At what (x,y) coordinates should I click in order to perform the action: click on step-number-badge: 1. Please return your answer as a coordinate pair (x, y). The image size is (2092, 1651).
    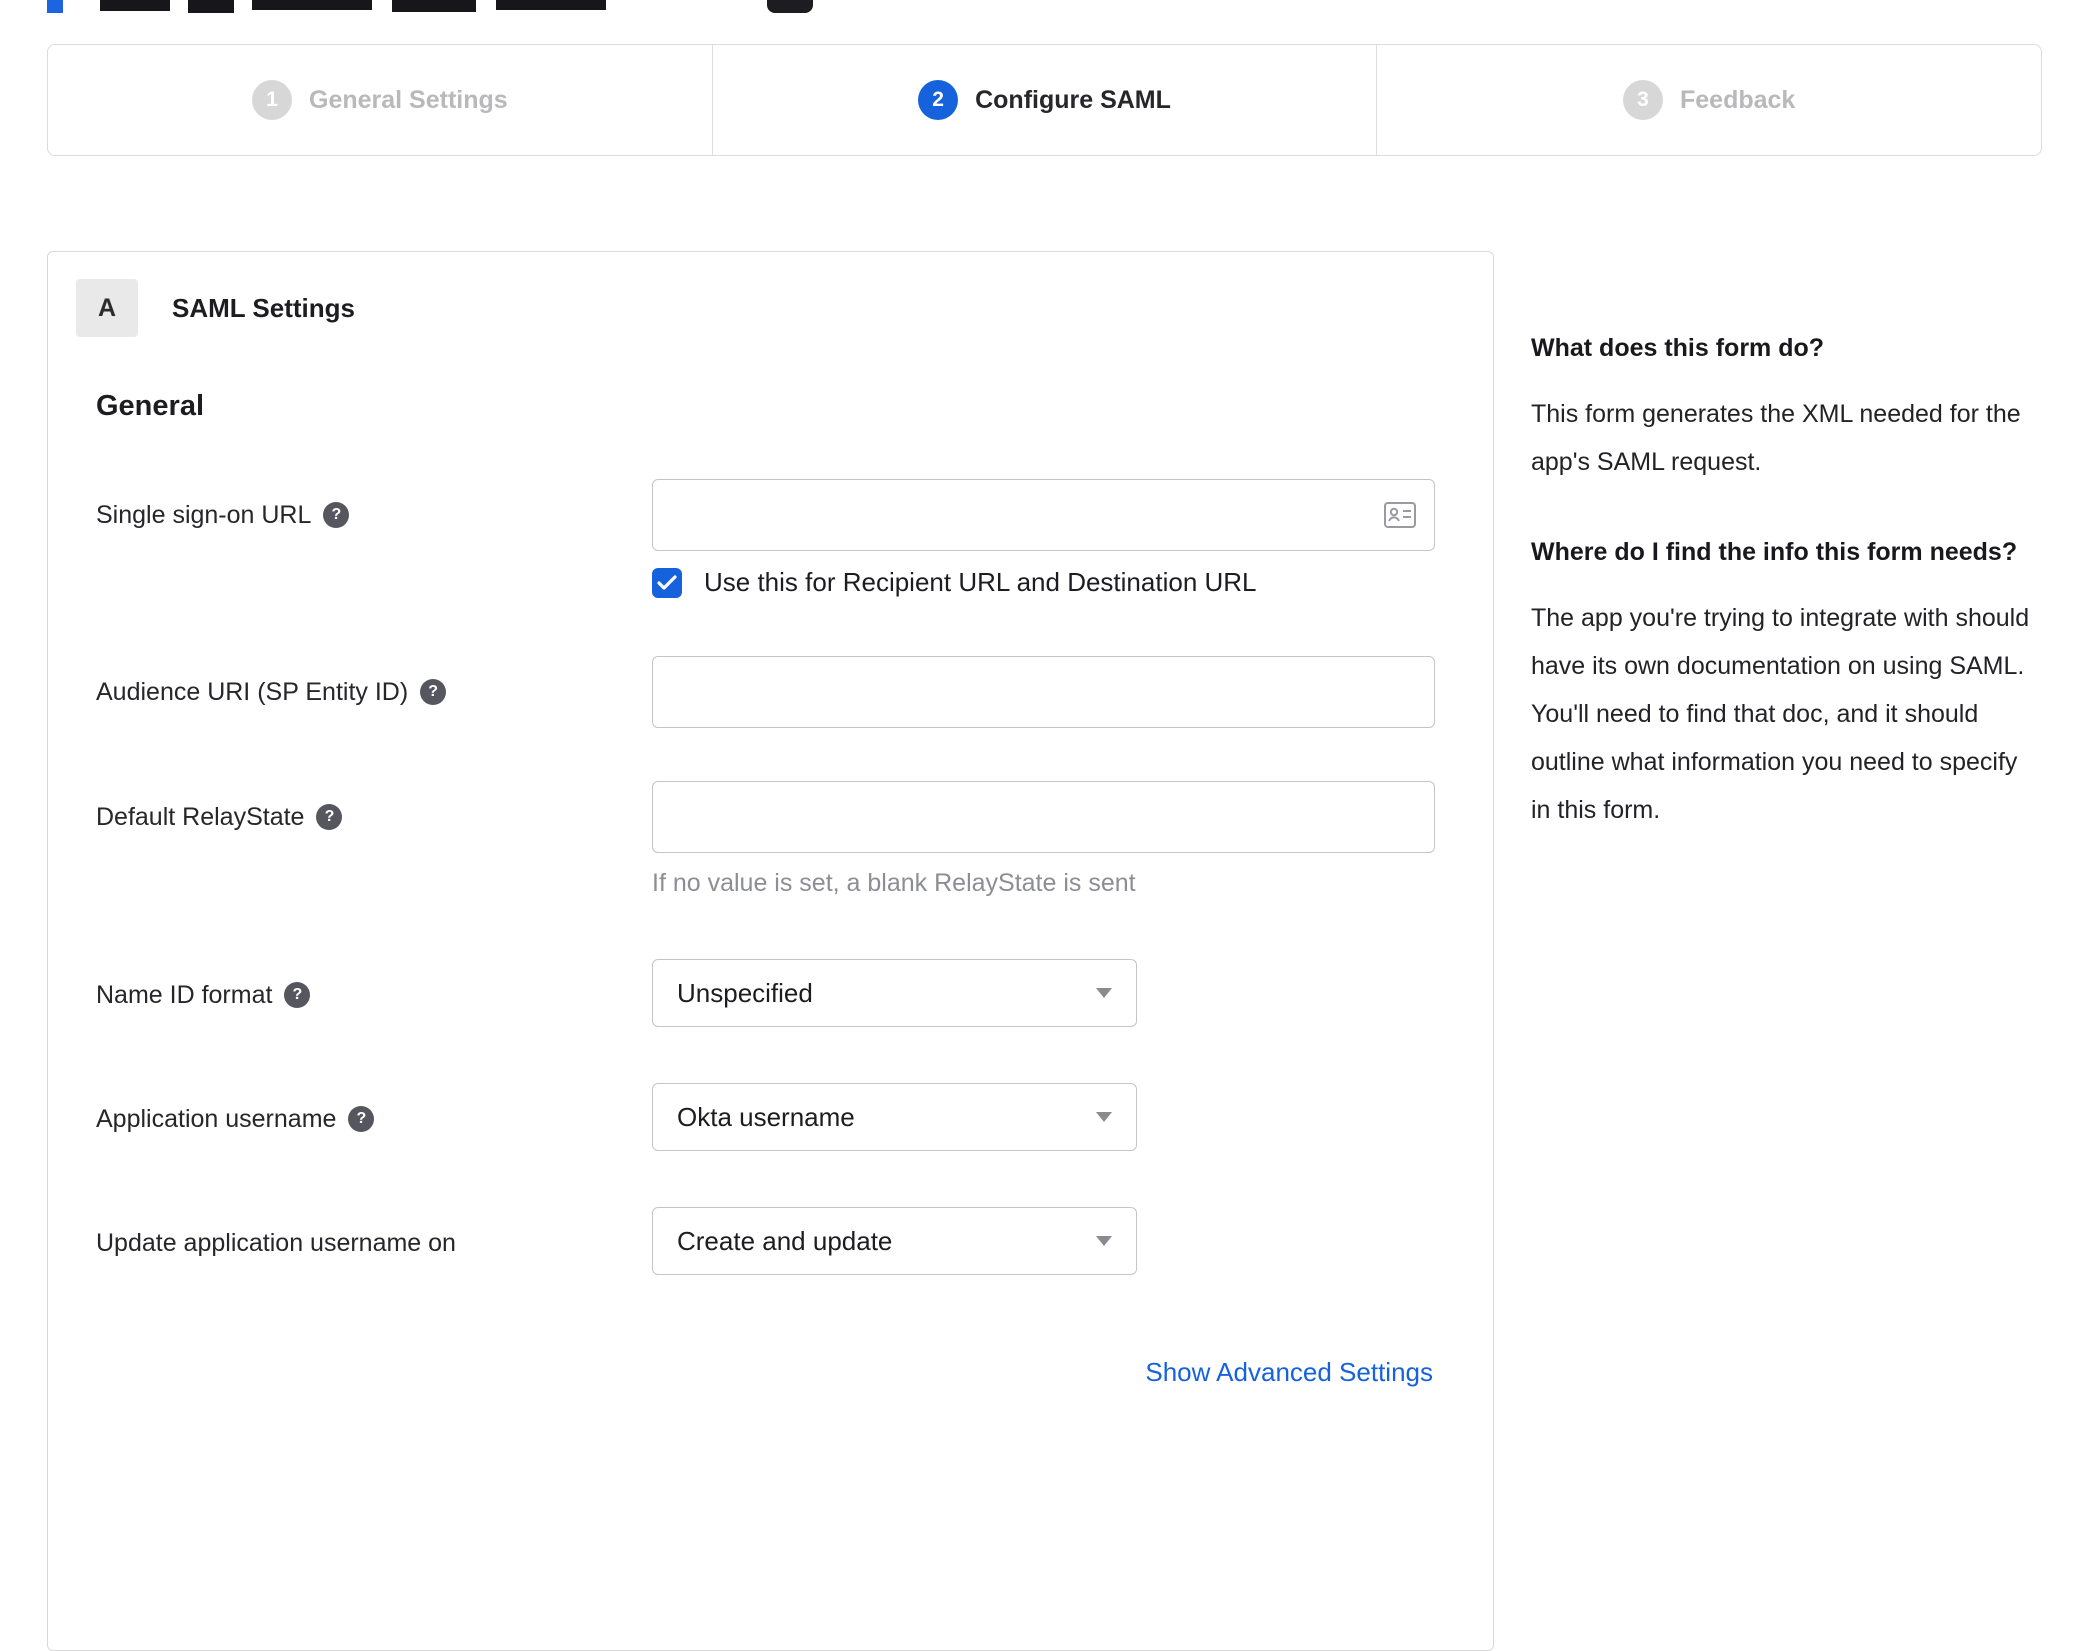
    Looking at the image, I should click on (272, 100).